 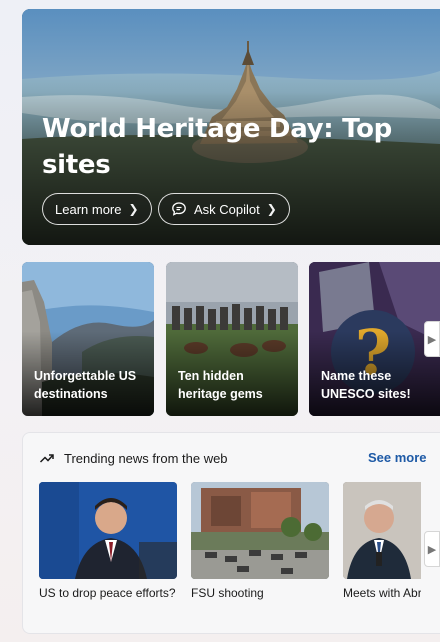 I want to click on card-unesco-quiz: ? Name these UNESCO sites!, so click(x=374, y=339).